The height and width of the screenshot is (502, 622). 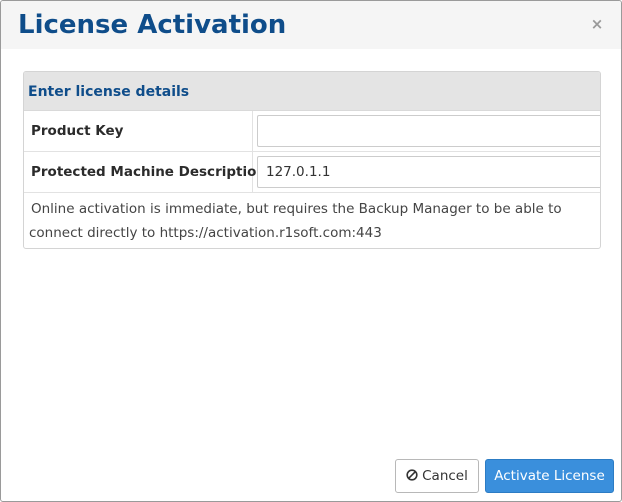 What do you see at coordinates (148, 172) in the screenshot?
I see `machine-description-label: Protected Machine Description` at bounding box center [148, 172].